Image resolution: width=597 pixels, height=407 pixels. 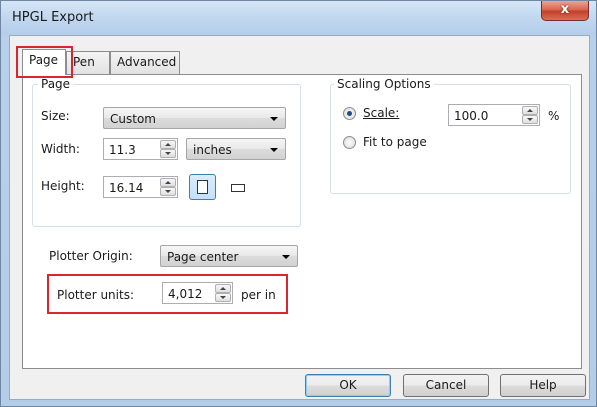 What do you see at coordinates (236, 149) in the screenshot?
I see `units-select: inches` at bounding box center [236, 149].